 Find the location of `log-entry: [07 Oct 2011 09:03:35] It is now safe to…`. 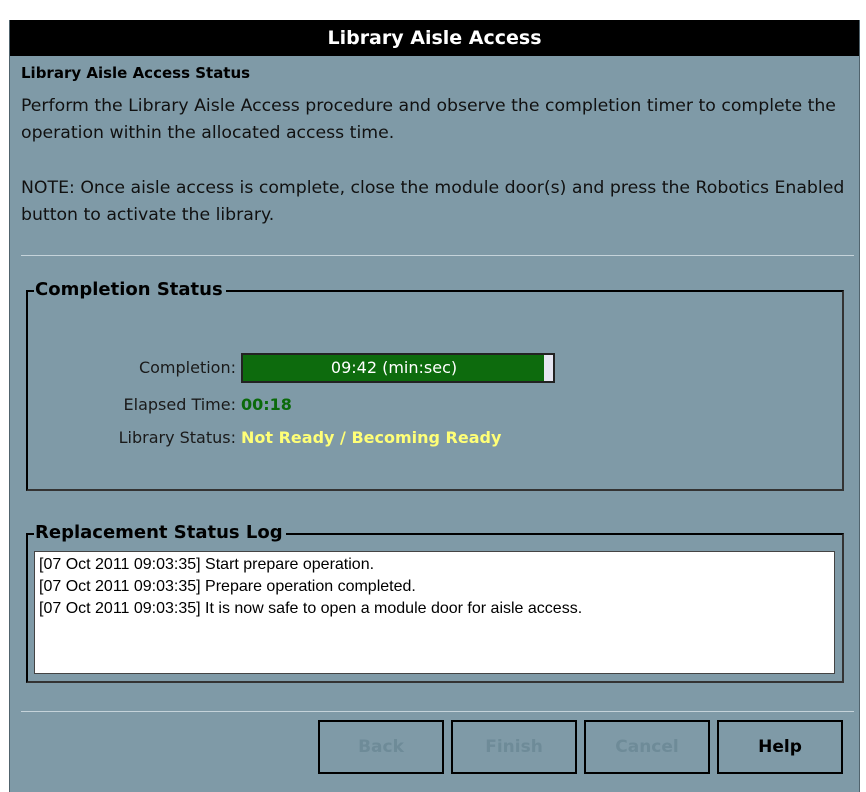

log-entry: [07 Oct 2011 09:03:35] It is now safe to… is located at coordinates (311, 608).